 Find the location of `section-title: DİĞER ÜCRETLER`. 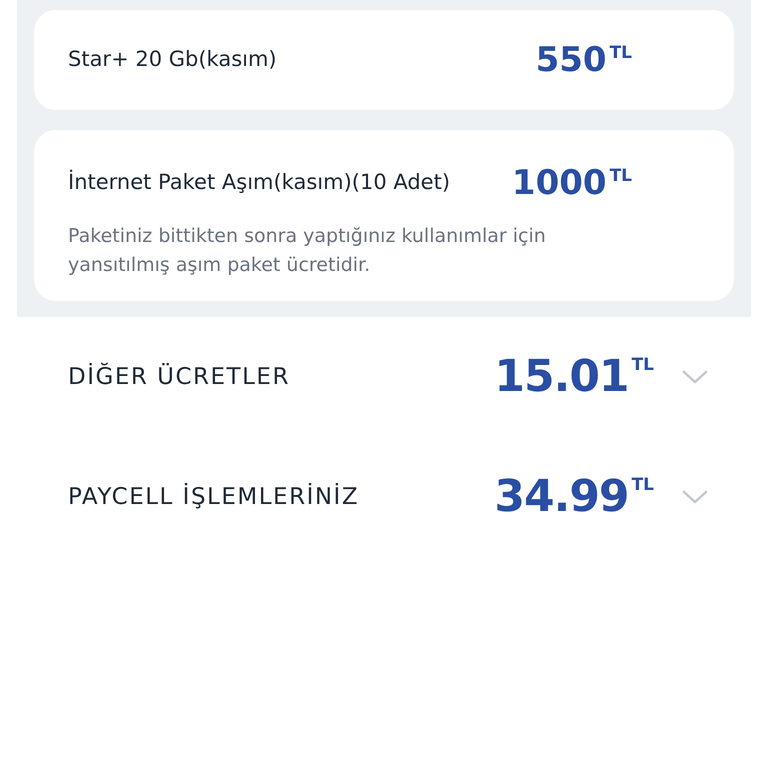

section-title: DİĞER ÜCRETLER is located at coordinates (179, 377).